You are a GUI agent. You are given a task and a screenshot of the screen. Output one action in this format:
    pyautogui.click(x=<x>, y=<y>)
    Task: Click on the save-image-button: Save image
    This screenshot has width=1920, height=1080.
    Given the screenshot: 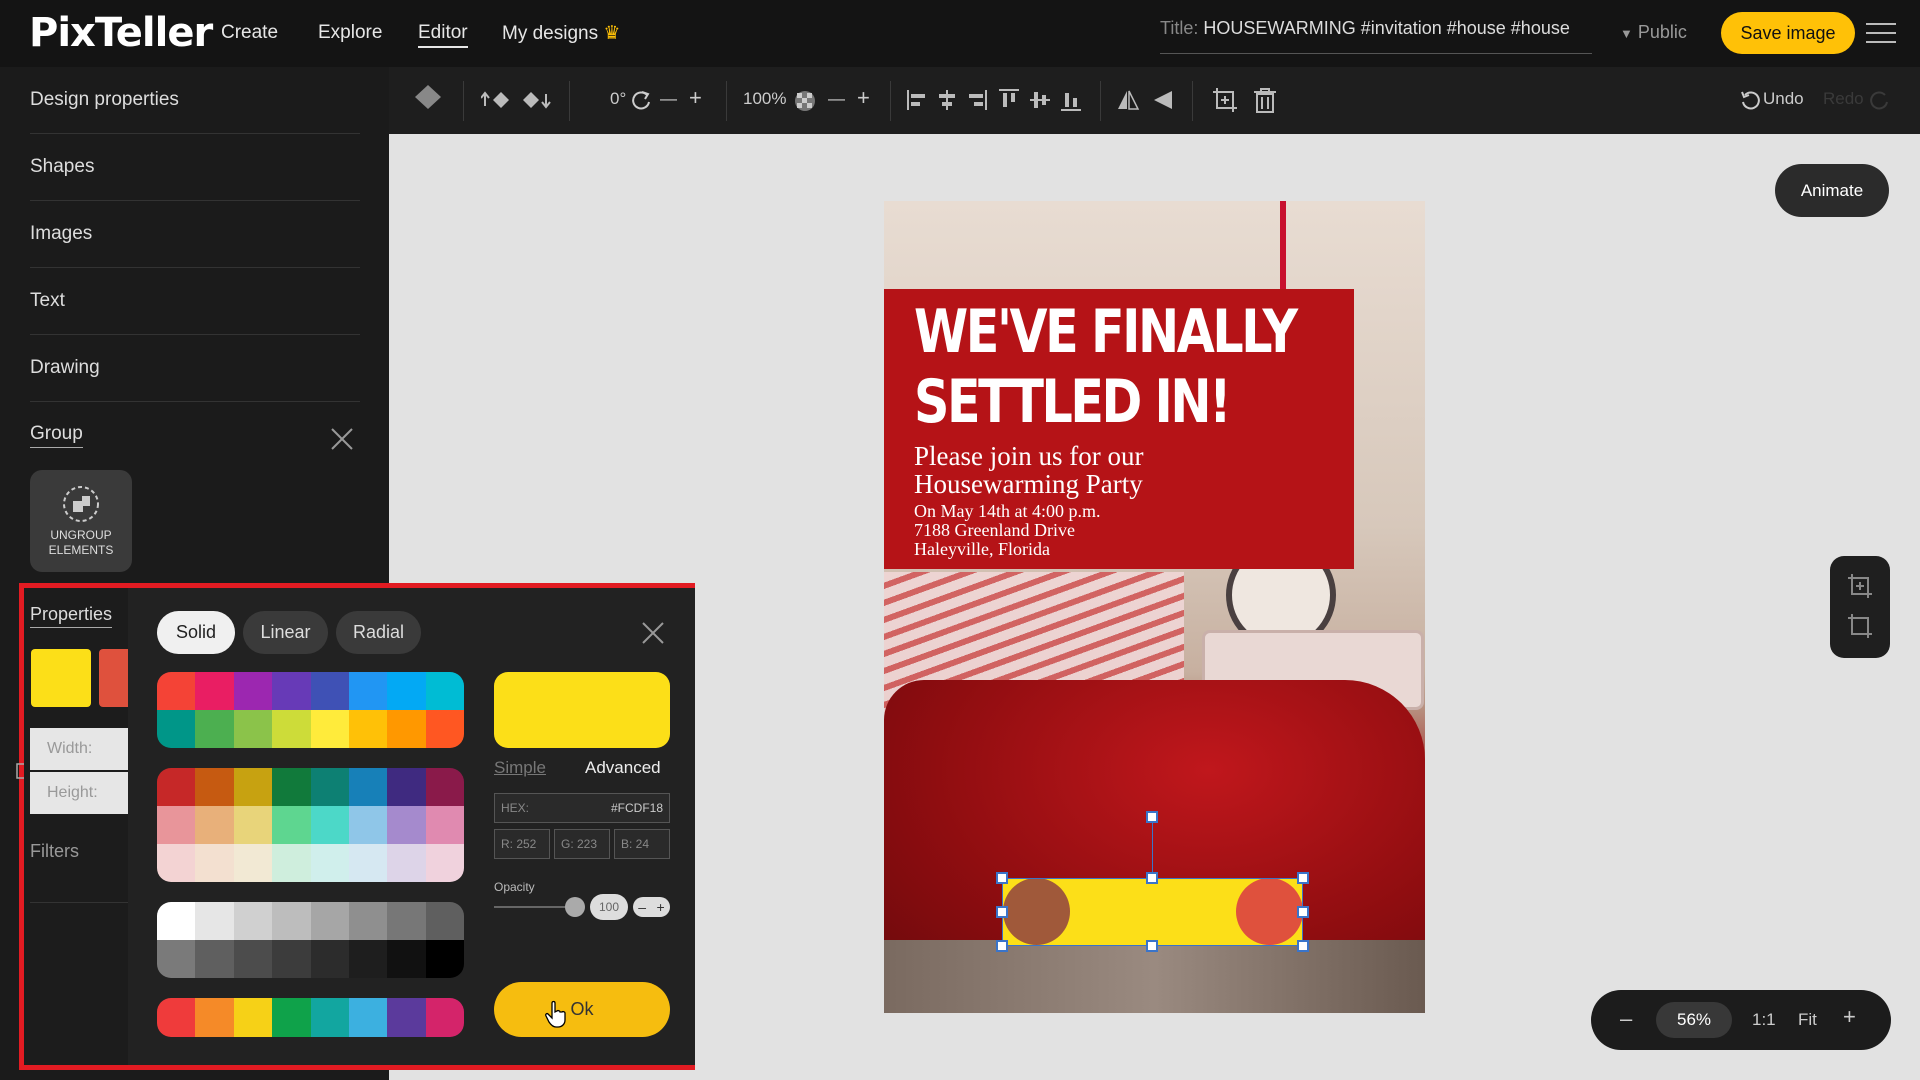 What is the action you would take?
    pyautogui.click(x=1788, y=33)
    